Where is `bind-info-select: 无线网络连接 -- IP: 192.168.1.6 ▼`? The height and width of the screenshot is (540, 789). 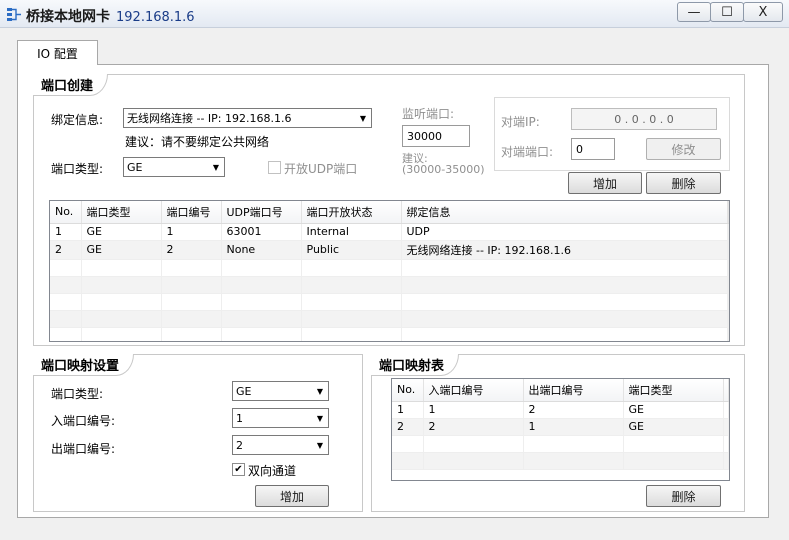
bind-info-select: 无线网络连接 -- IP: 192.168.1.6 ▼ is located at coordinates (247, 118).